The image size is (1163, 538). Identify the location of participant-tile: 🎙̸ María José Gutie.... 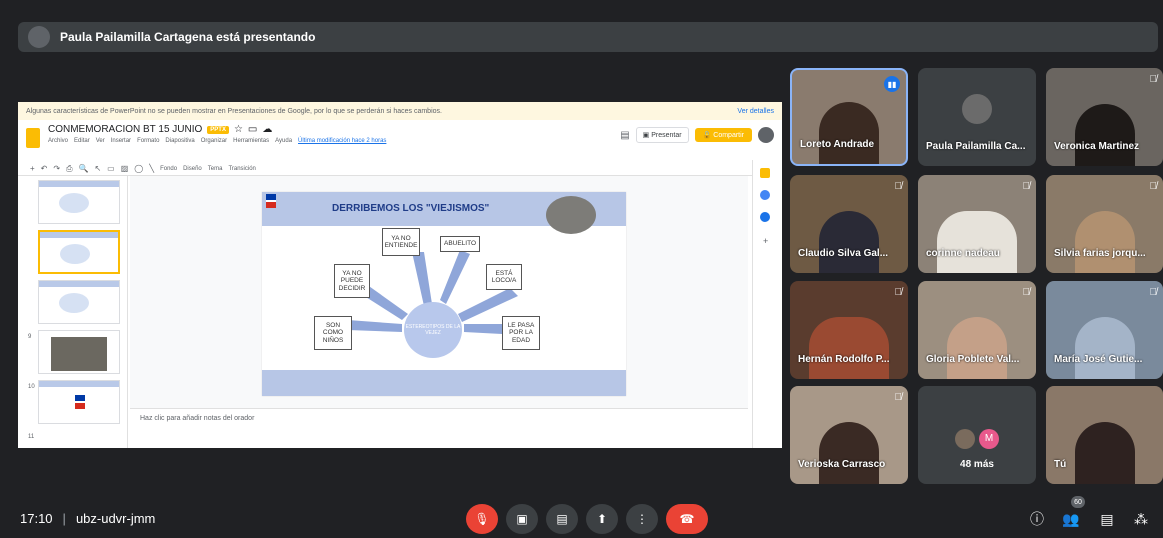
(1104, 330).